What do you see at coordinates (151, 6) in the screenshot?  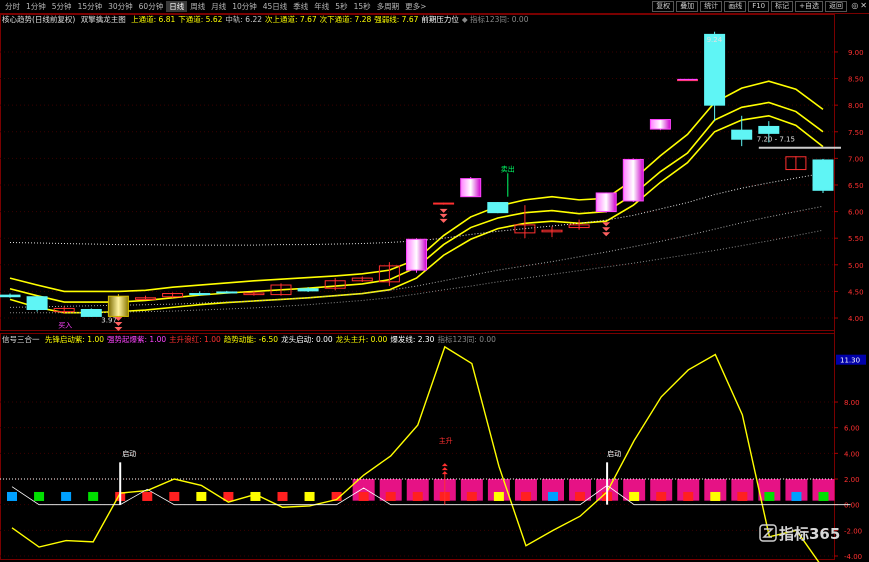 I see `tab-5: 60分钟` at bounding box center [151, 6].